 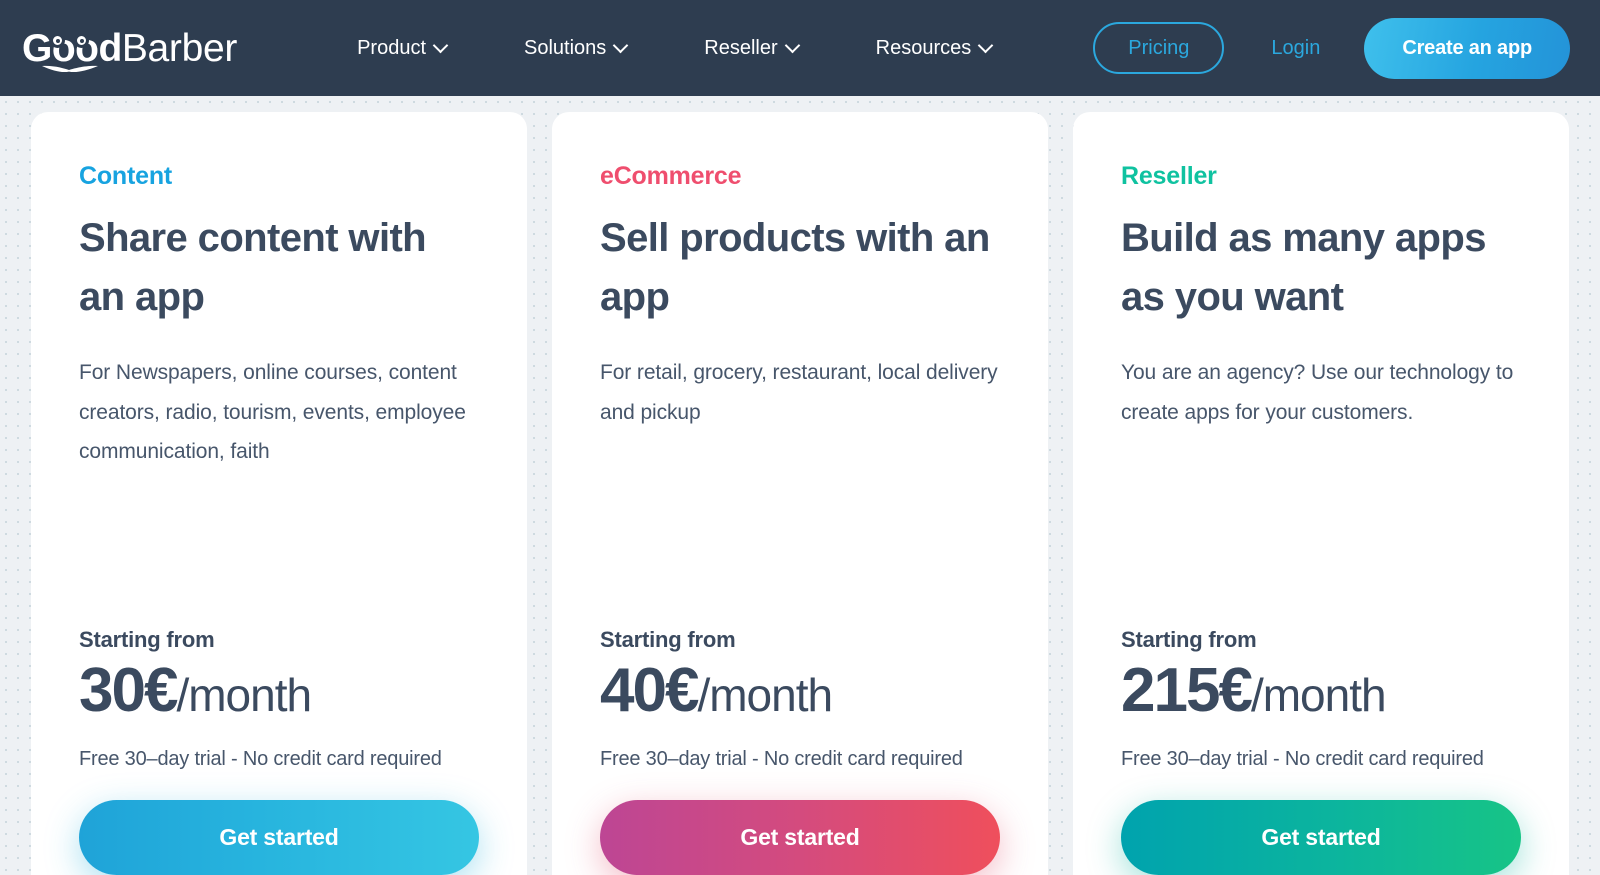 I want to click on nav-item-solutions: Solutions, so click(x=576, y=48).